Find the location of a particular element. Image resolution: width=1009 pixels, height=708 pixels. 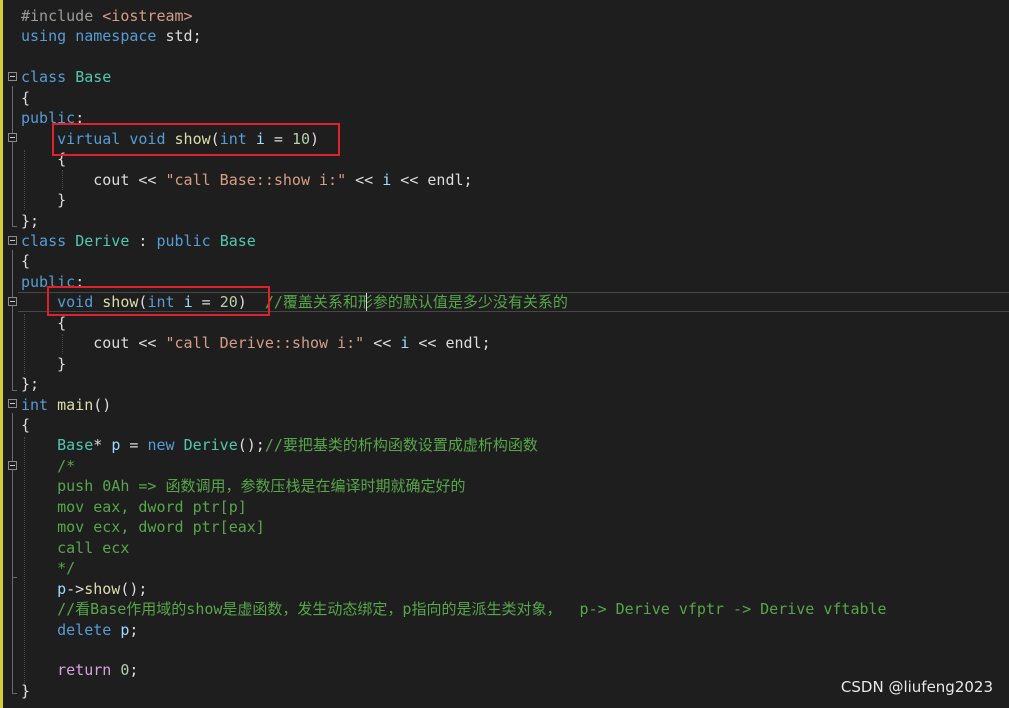

code-token: #include is located at coordinates (57, 16).